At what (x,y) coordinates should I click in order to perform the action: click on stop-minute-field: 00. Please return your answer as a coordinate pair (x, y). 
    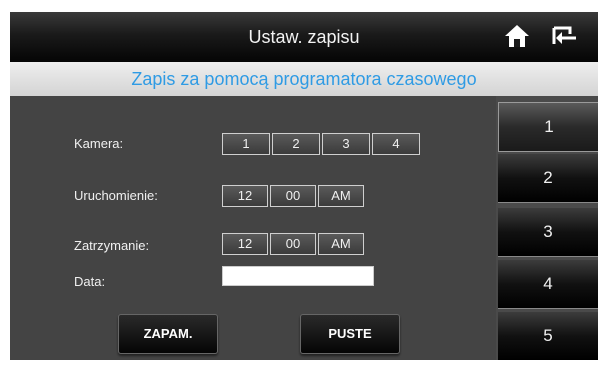
    Looking at the image, I should click on (293, 244).